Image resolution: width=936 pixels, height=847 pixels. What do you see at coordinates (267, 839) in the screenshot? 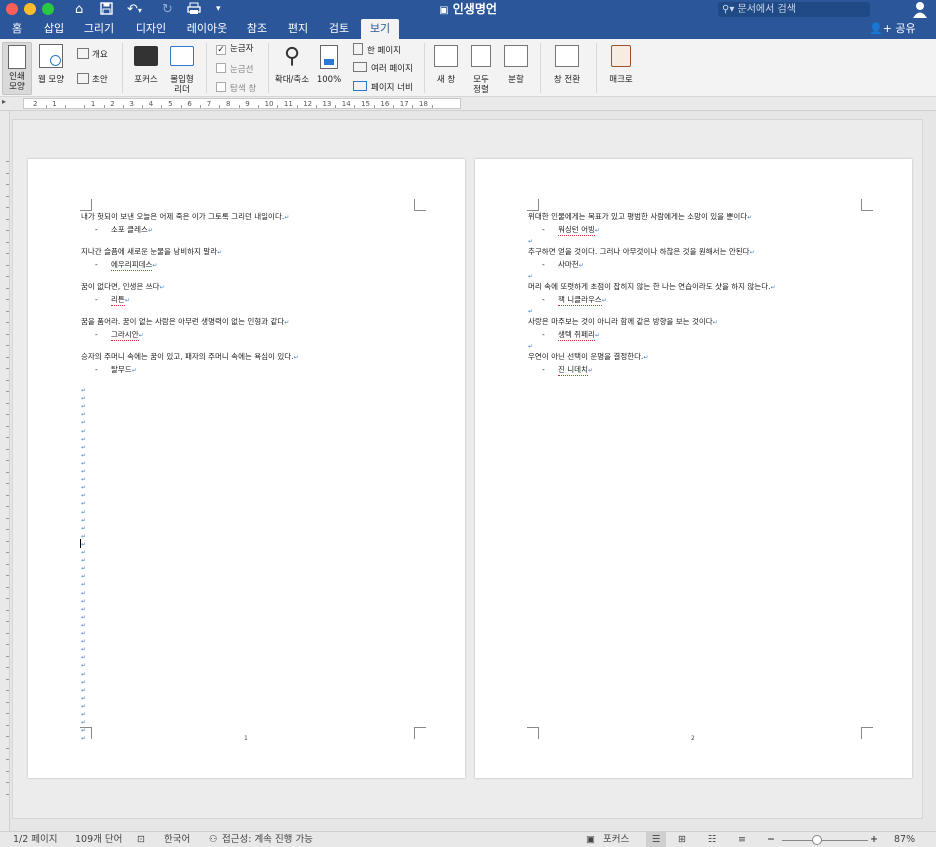
I see `accessibility-status: 접근성: 계속 진행 가능` at bounding box center [267, 839].